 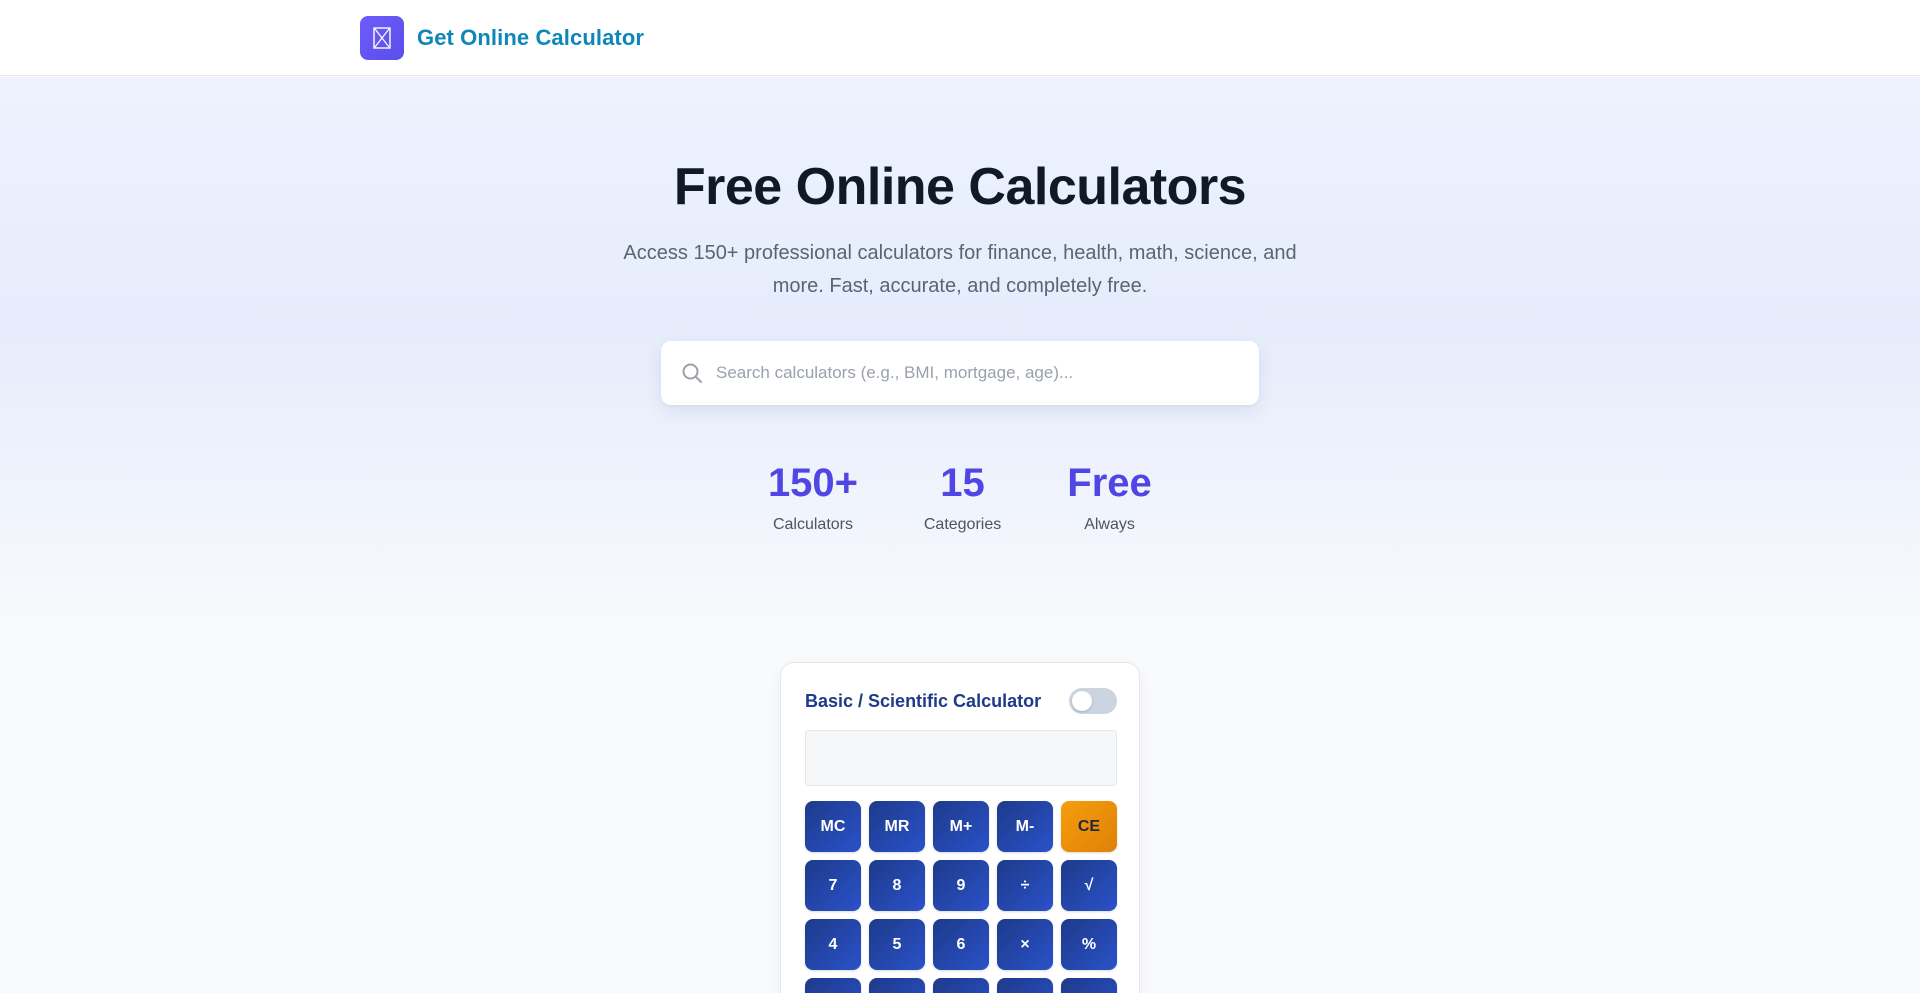 I want to click on calc-key: √, so click(x=1089, y=885).